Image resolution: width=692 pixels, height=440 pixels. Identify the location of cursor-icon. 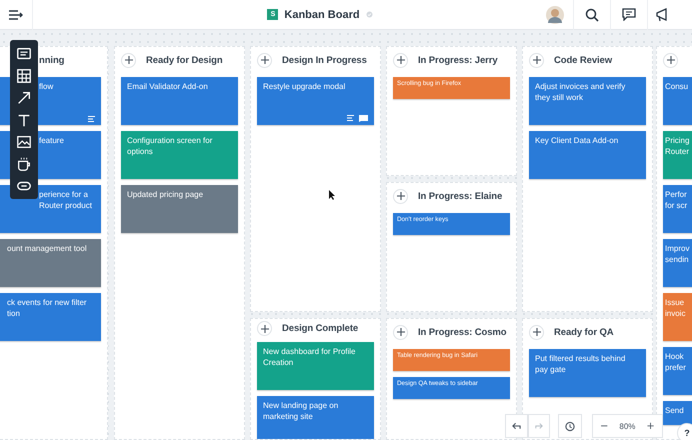
(332, 195).